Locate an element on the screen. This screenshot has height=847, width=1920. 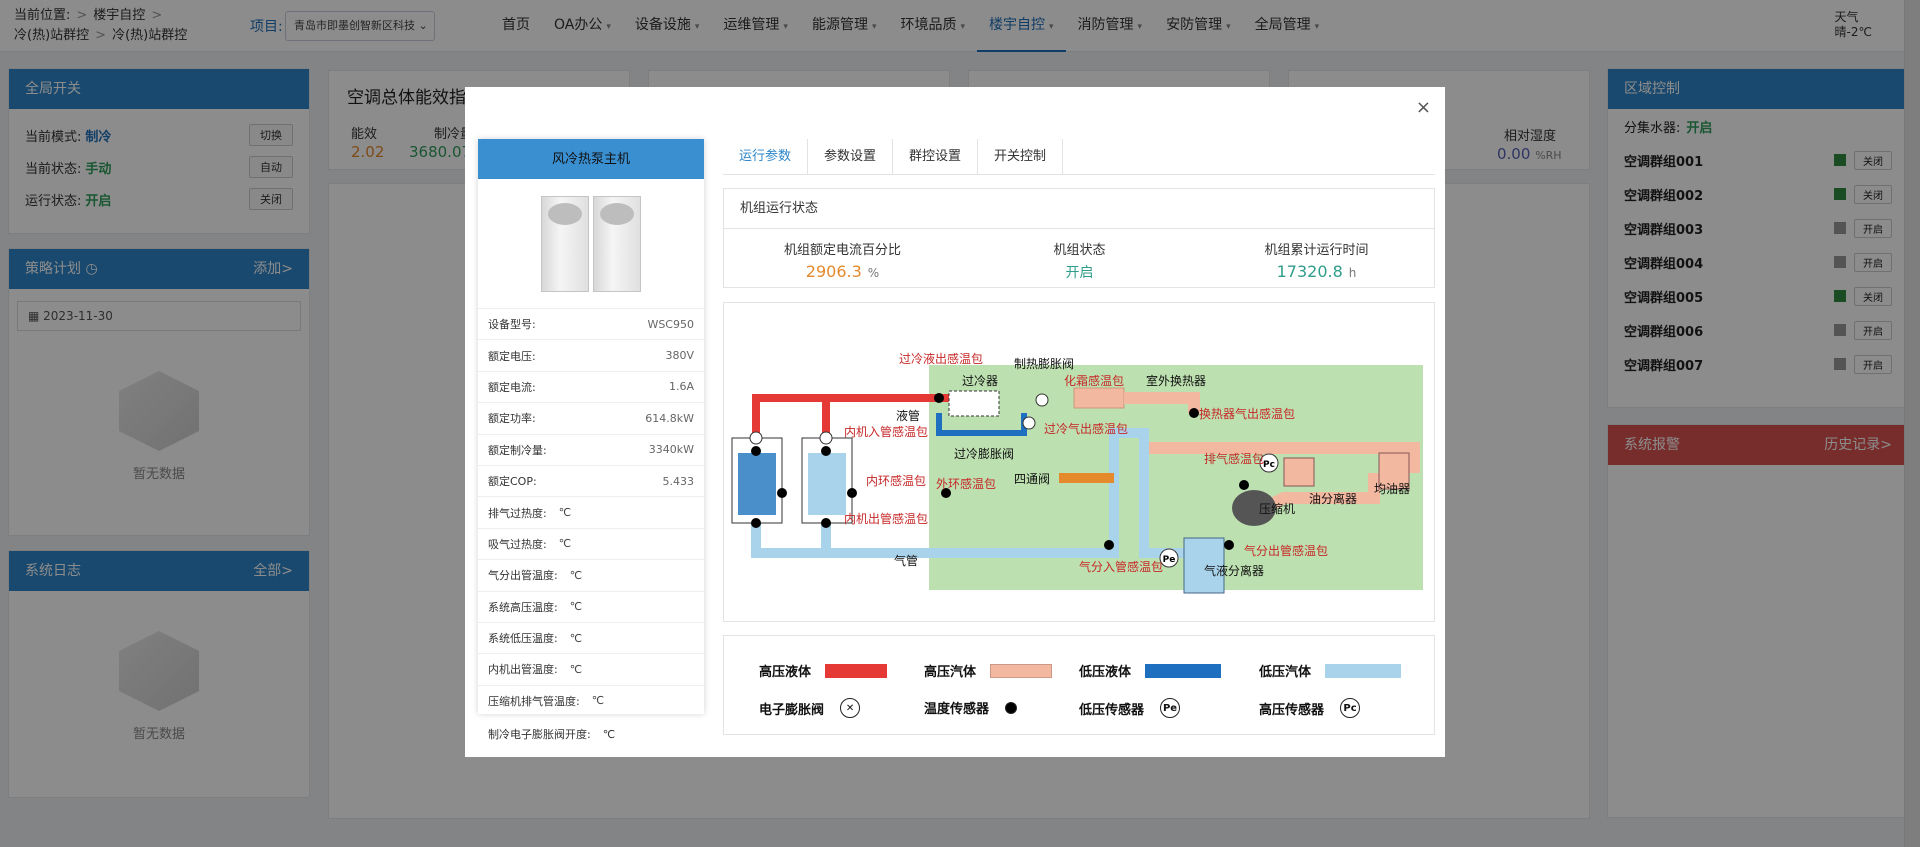
svg-text: 制热膨胀阀 is located at coordinates (1044, 364).